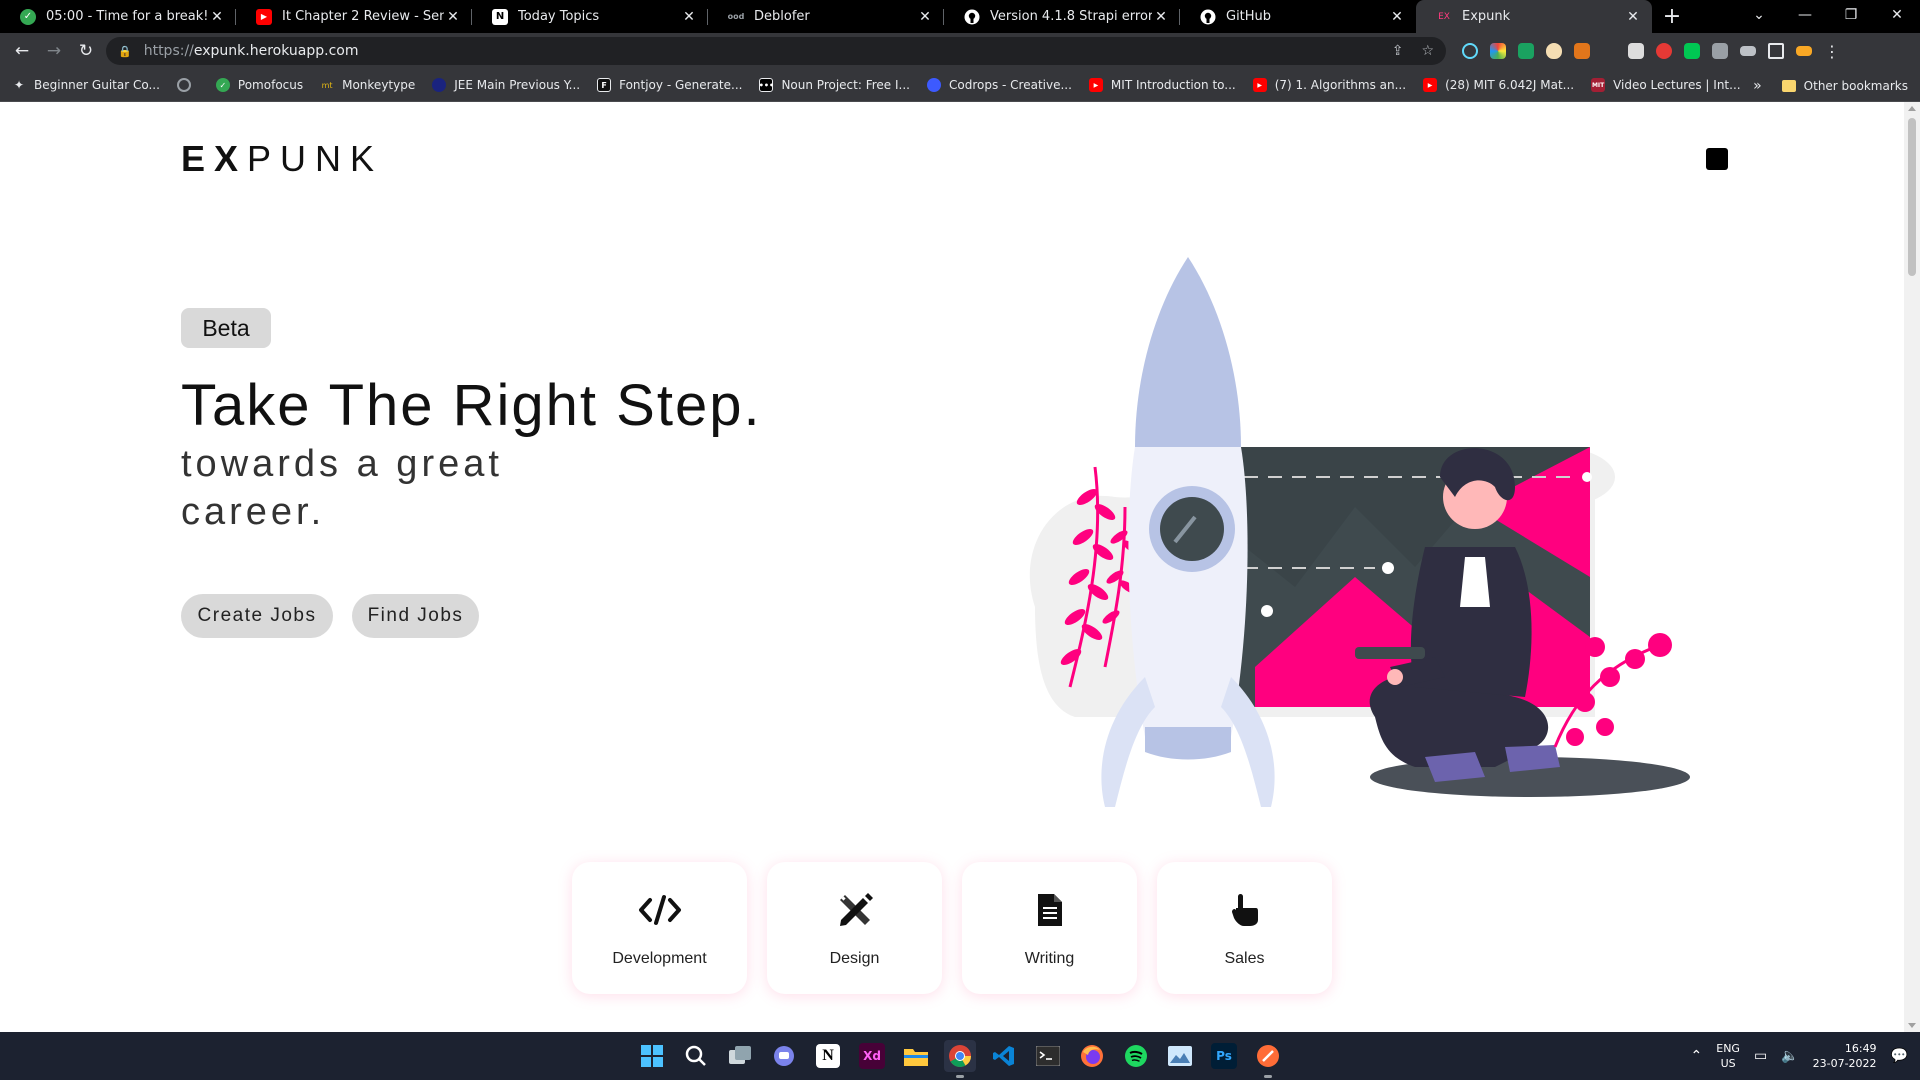 This screenshot has height=1080, width=1920. What do you see at coordinates (1208, 17) in the screenshot?
I see `github-icon` at bounding box center [1208, 17].